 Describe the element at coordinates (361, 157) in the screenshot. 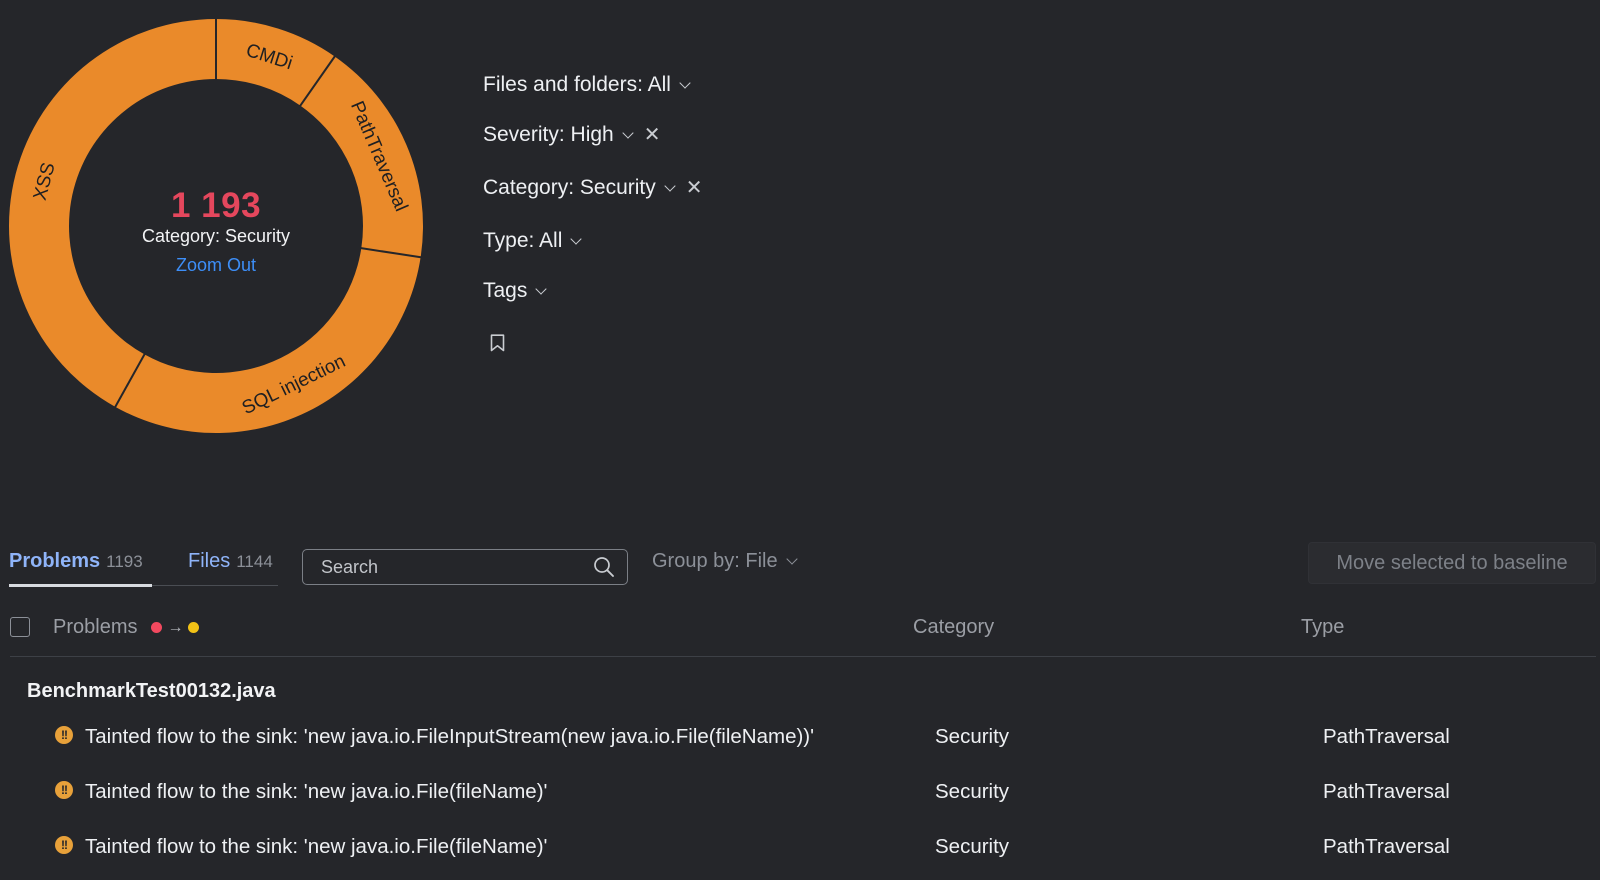

I see `donut-segment-pathtraversal` at that location.